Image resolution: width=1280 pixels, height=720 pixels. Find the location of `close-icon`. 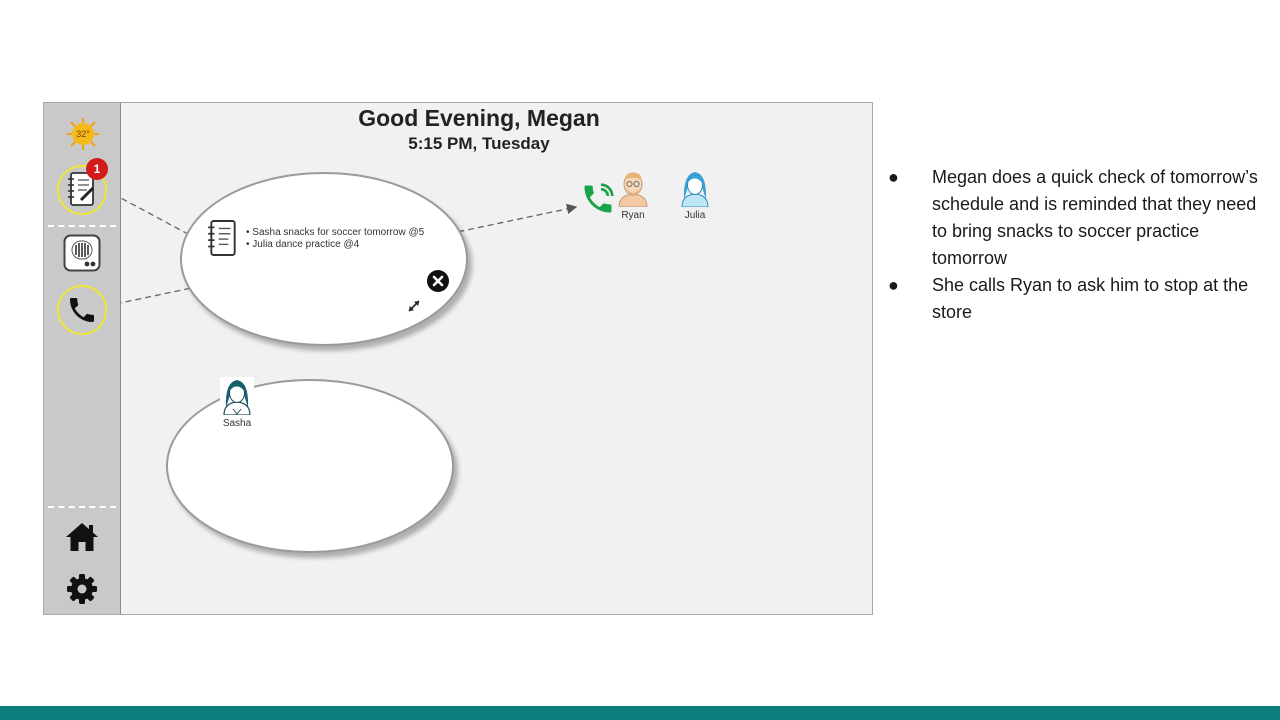

close-icon is located at coordinates (438, 281).